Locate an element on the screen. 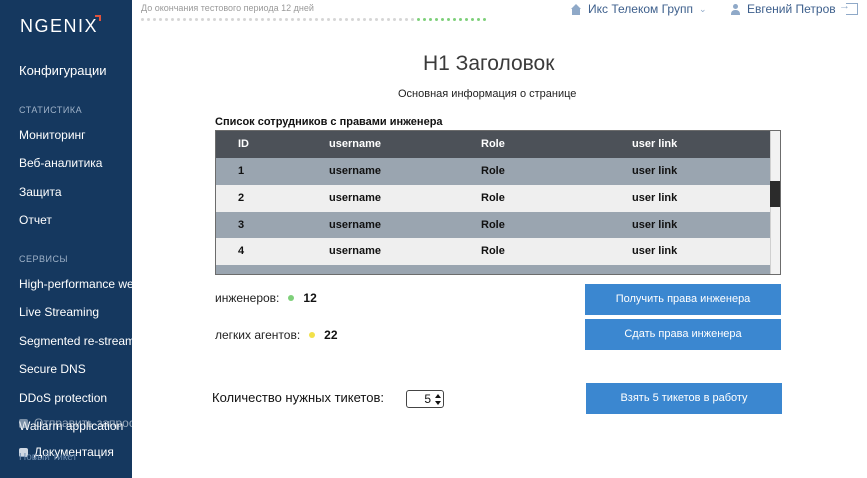  cell-id: 3 is located at coordinates (241, 225).